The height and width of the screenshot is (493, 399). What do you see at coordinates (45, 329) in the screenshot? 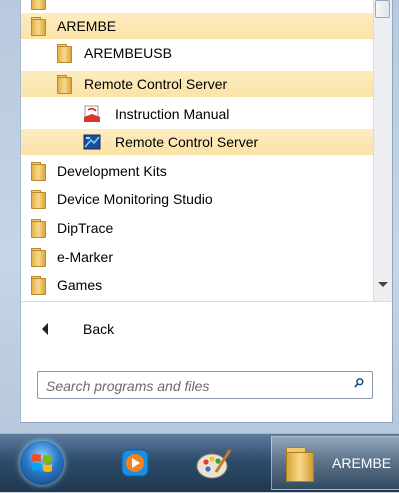
I see `back-arrow-icon` at bounding box center [45, 329].